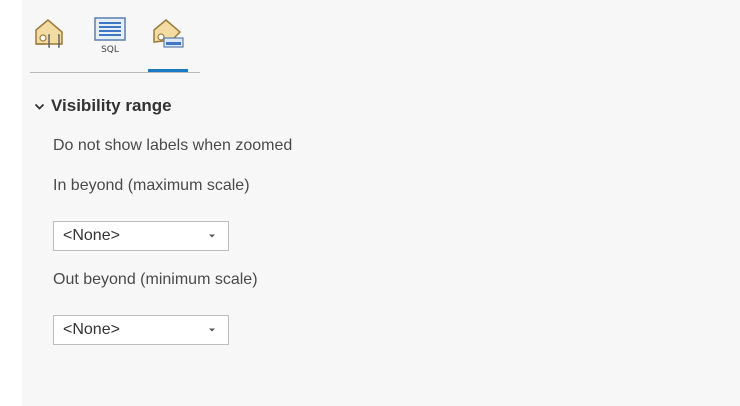 This screenshot has height=406, width=740. Describe the element at coordinates (110, 49) in the screenshot. I see `sql-label: SQL` at that location.